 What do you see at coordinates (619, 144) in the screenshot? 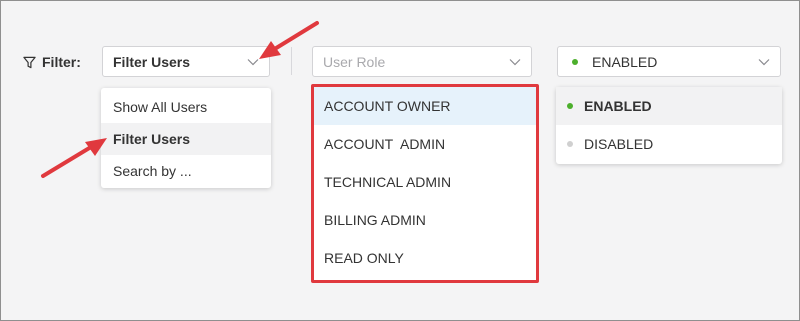
I see `status-option-label: DISABLED` at bounding box center [619, 144].